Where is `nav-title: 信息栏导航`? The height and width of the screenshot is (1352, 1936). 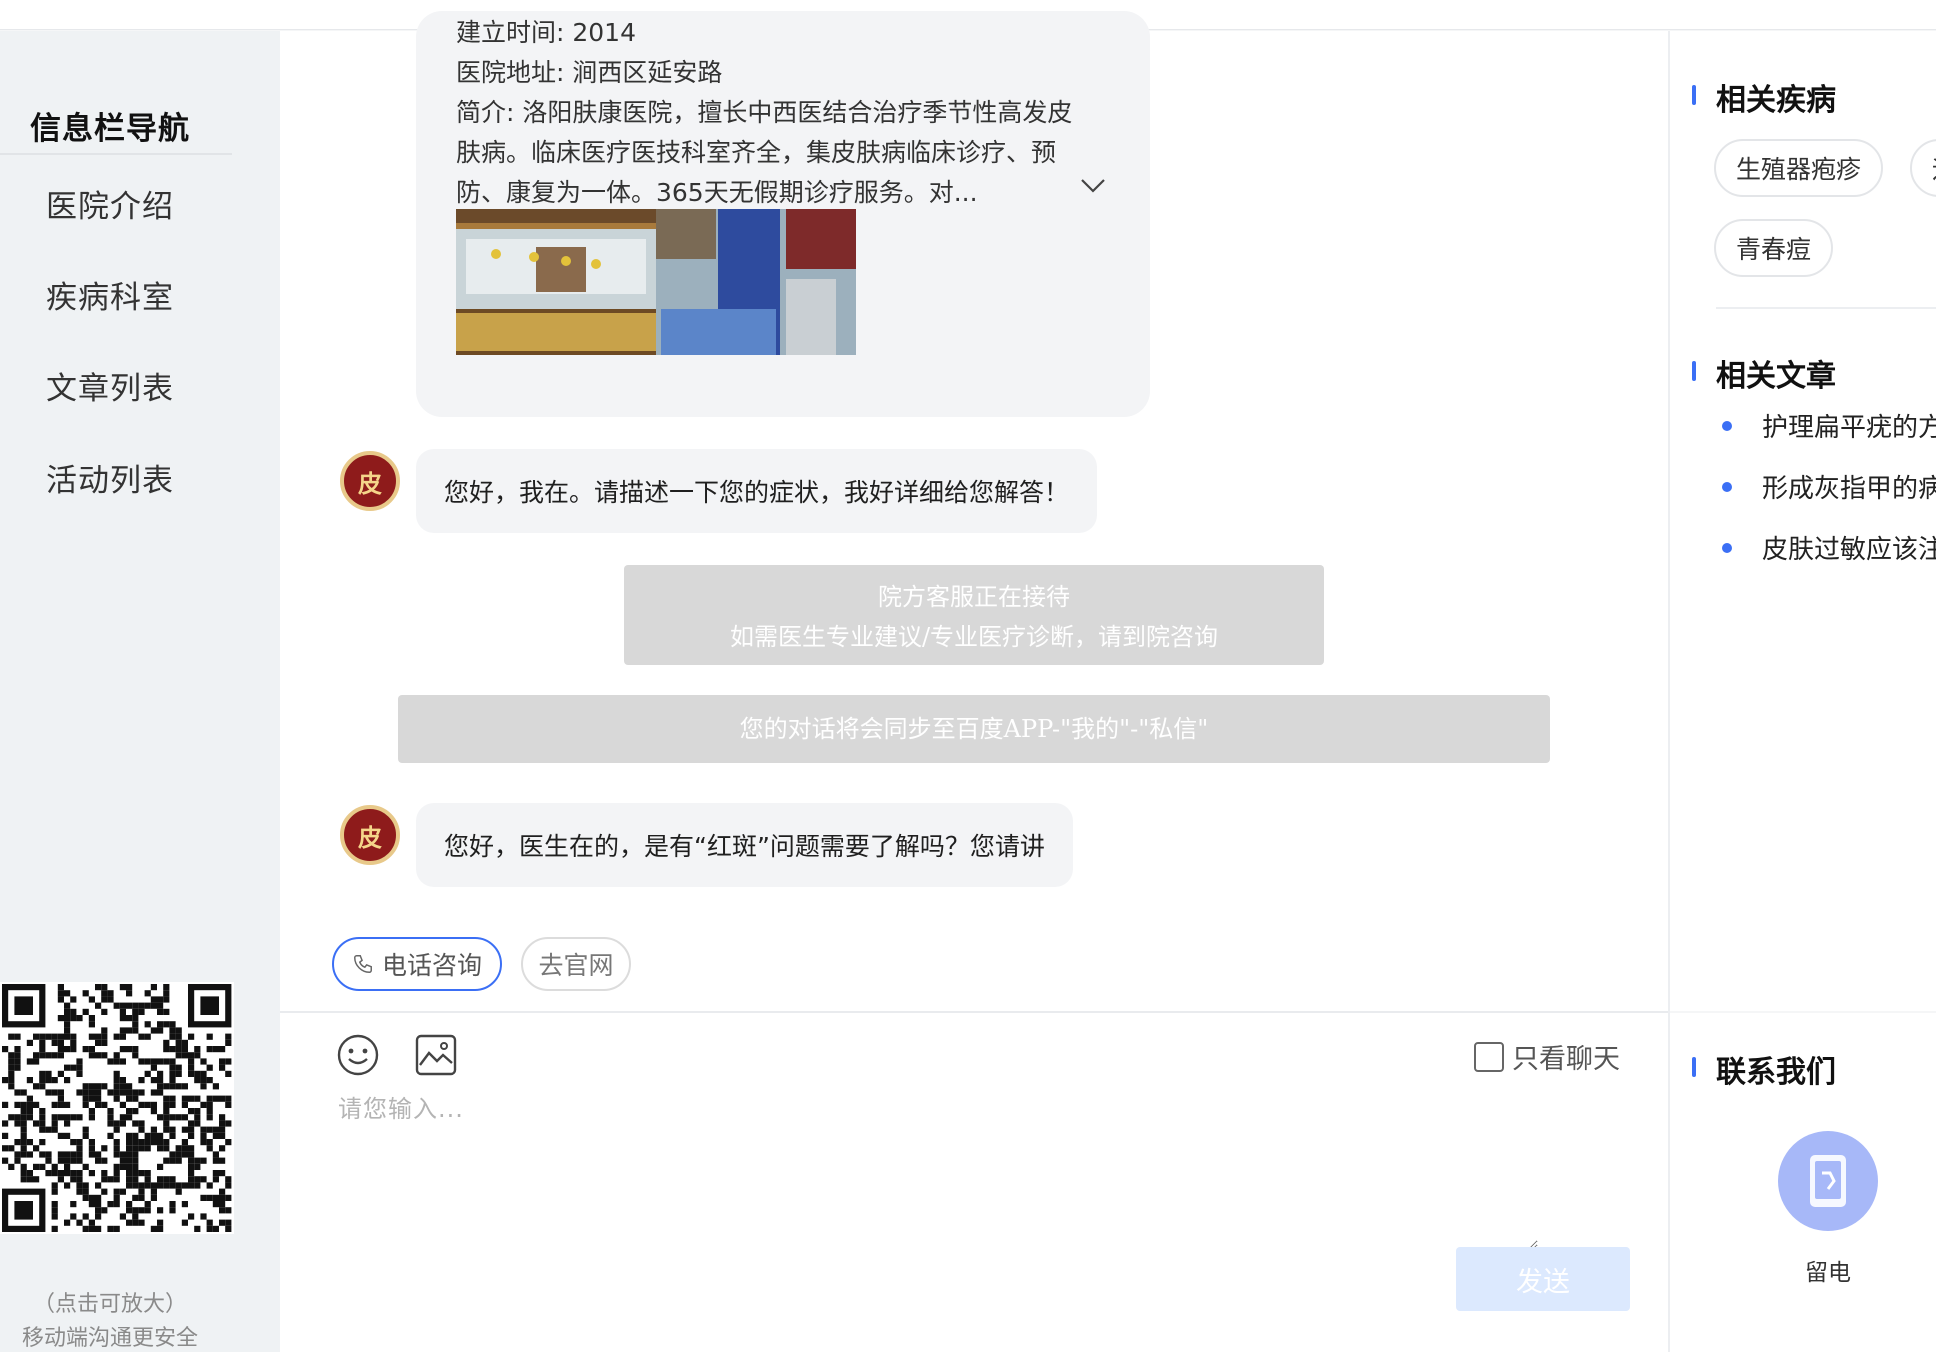
nav-title: 信息栏导航 is located at coordinates (110, 129).